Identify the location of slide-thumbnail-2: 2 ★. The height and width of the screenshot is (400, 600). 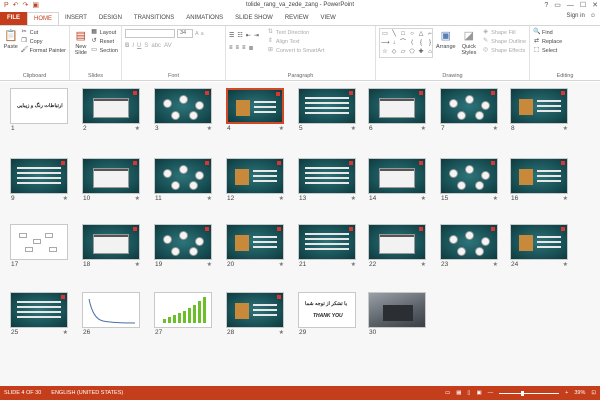
(111, 111).